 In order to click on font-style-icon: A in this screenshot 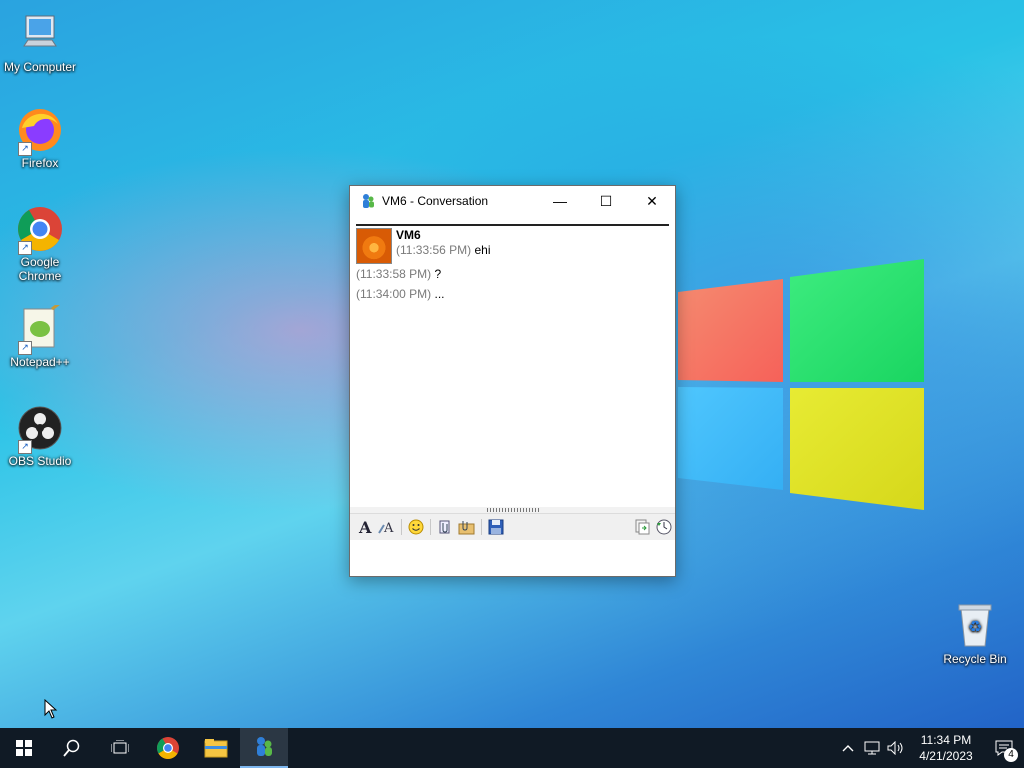, I will do `click(386, 528)`.